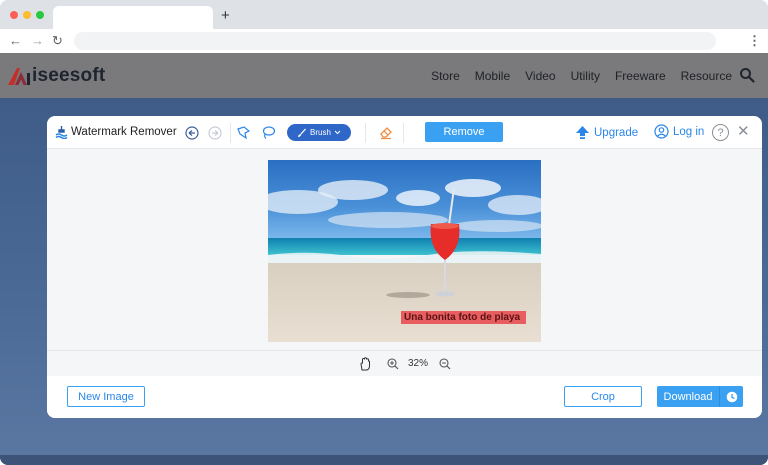 Image resolution: width=768 pixels, height=465 pixels. I want to click on download-button: Download, so click(700, 396).